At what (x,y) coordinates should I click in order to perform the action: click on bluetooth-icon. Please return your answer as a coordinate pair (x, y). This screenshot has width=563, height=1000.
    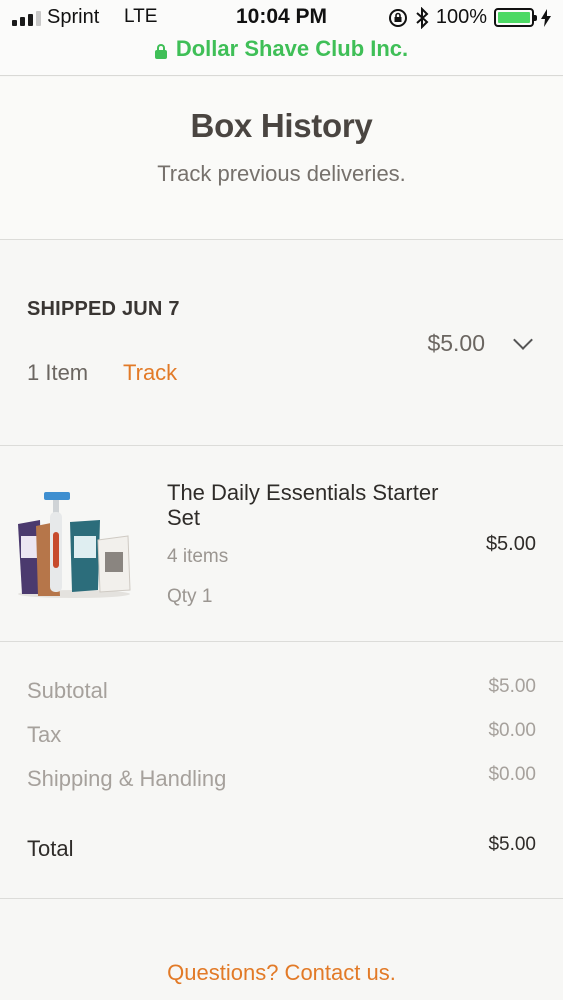
    Looking at the image, I should click on (422, 17).